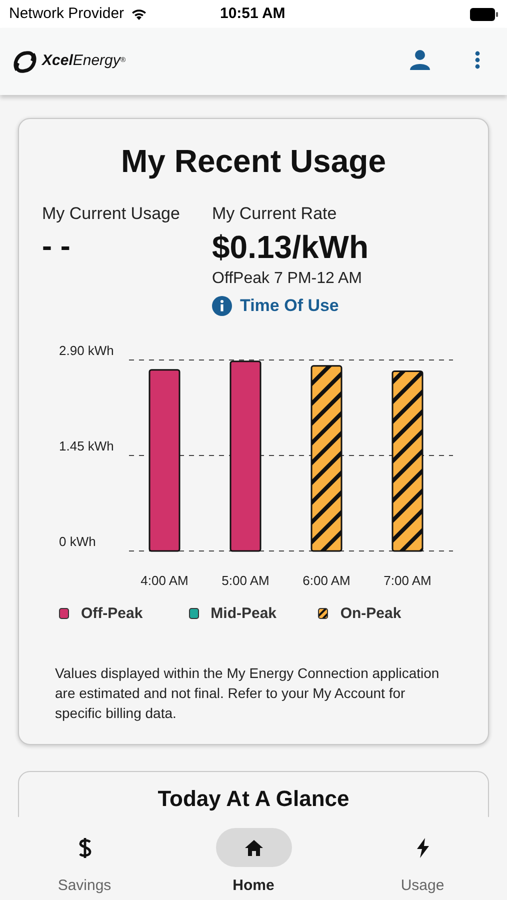 This screenshot has height=900, width=507. I want to click on wifi-icon, so click(139, 14).